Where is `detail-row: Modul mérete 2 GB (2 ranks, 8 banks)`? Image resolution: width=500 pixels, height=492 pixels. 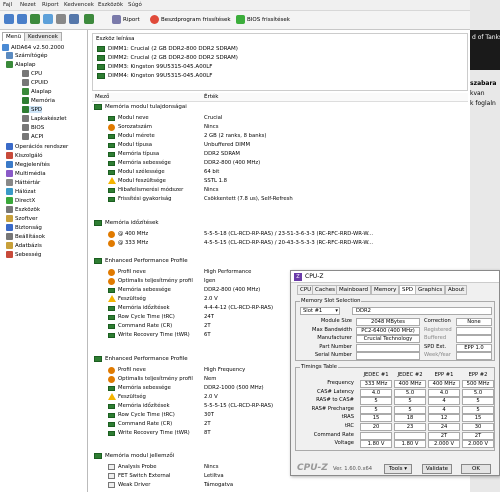 detail-row: Modul mérete 2 GB (2 ranks, 8 banks) is located at coordinates (288, 136).